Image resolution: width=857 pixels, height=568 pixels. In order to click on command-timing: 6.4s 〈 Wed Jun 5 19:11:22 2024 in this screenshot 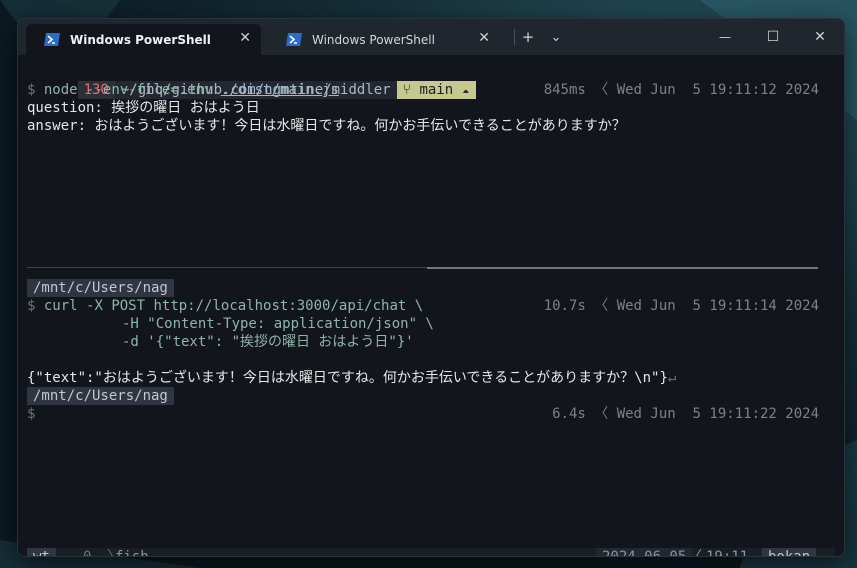, I will do `click(685, 414)`.